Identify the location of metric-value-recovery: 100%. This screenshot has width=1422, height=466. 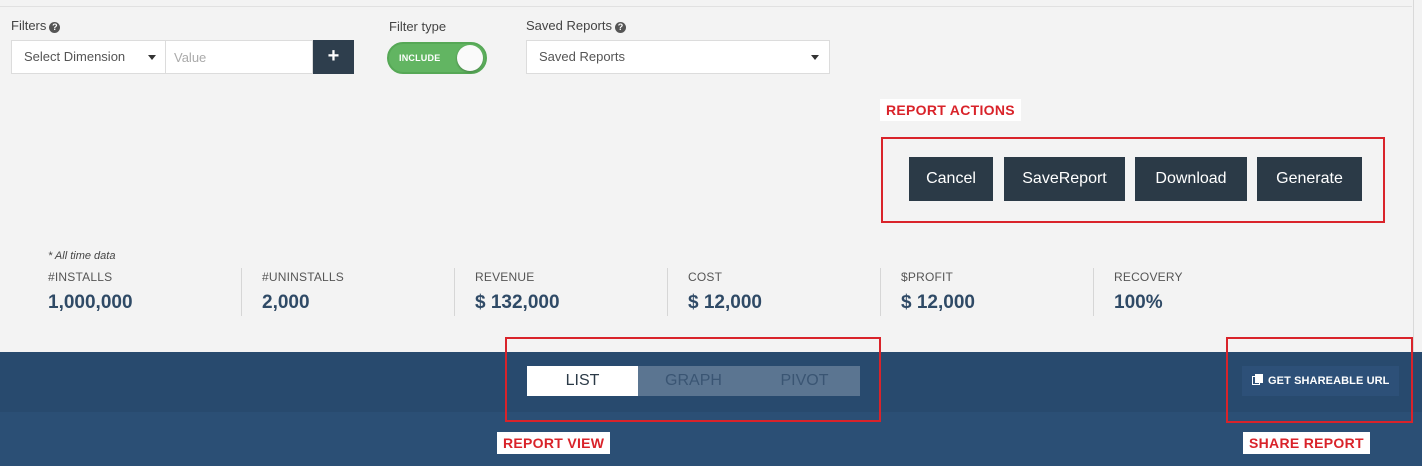
(1138, 302).